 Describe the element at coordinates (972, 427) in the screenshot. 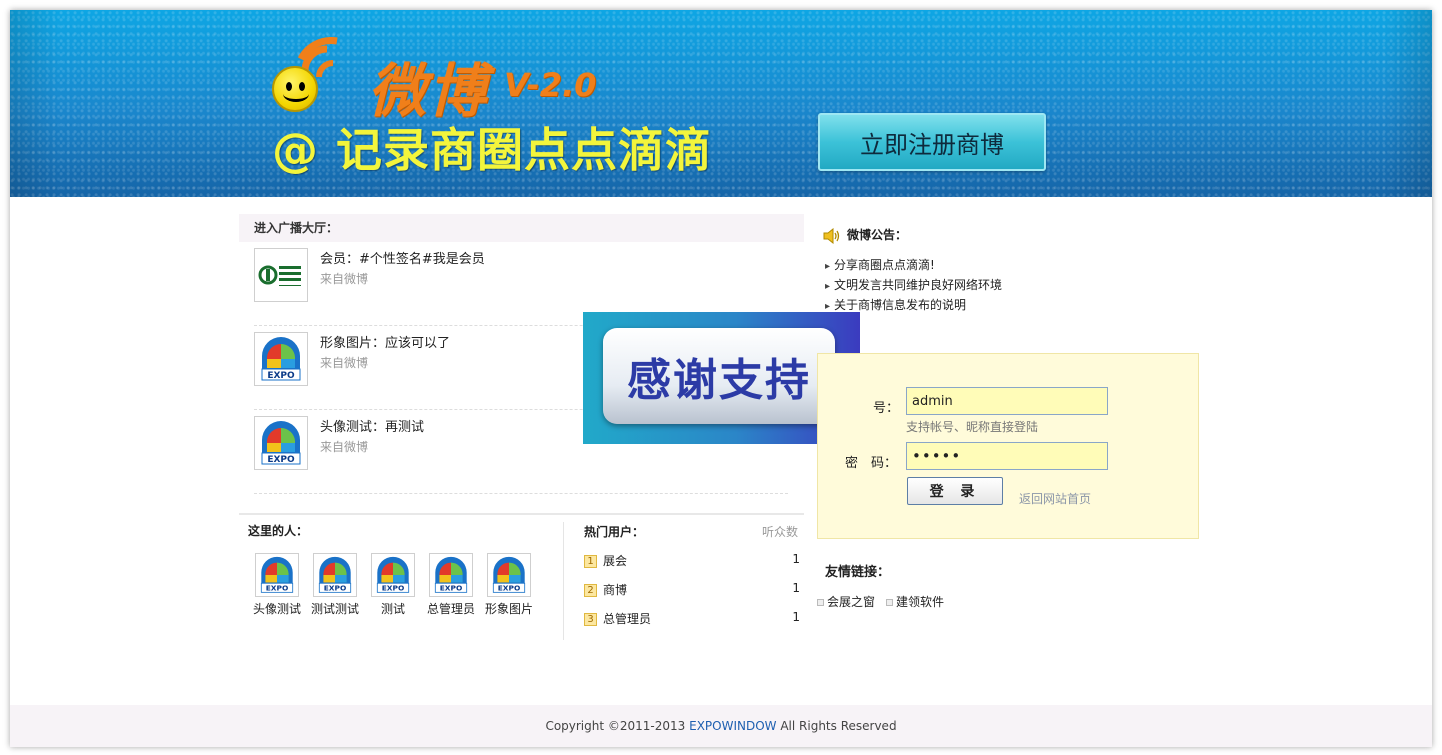

I see `account-hint: 支持帐号、昵称直接登陆` at that location.